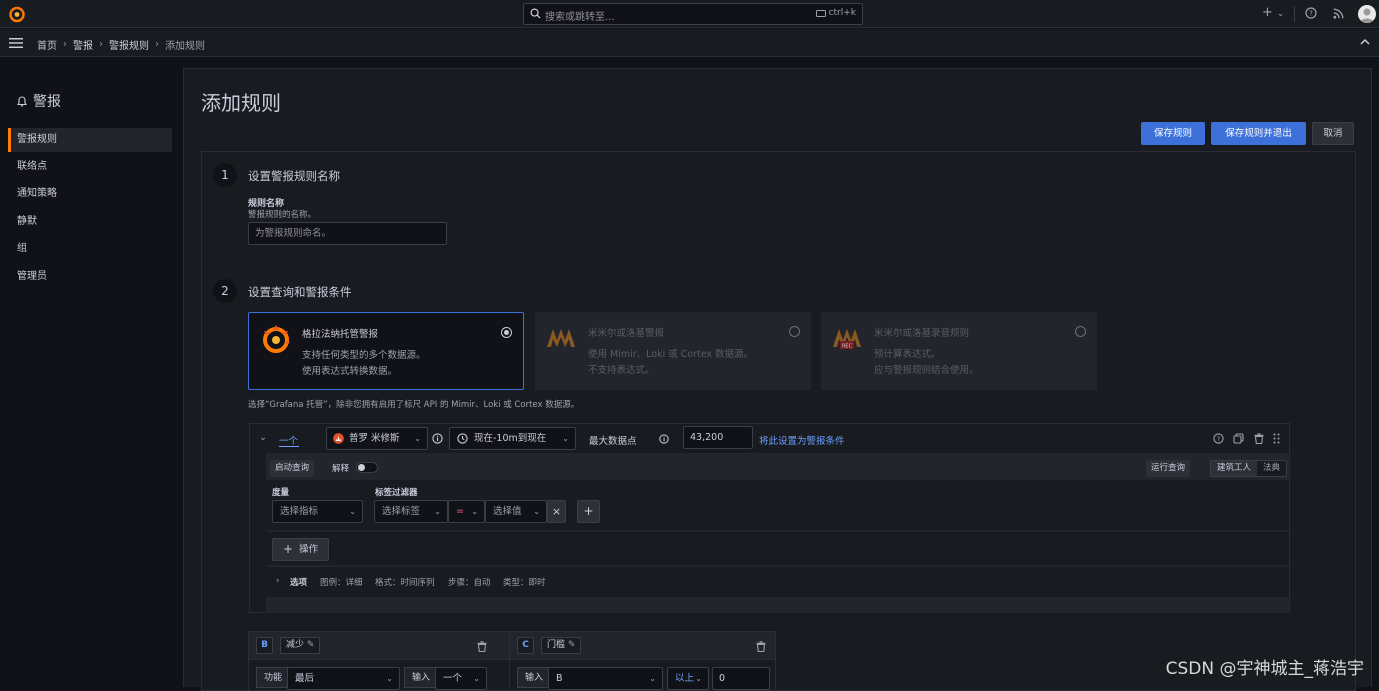 The height and width of the screenshot is (691, 1379). What do you see at coordinates (90, 167) in the screenshot?
I see `sidebar-item-contact-points: 联络点` at bounding box center [90, 167].